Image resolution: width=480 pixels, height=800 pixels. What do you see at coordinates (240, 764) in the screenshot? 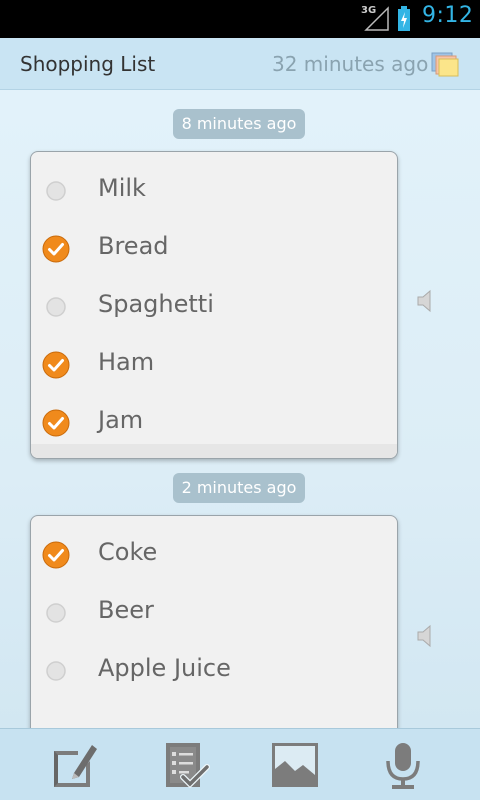
I see `bottom-toolbar` at bounding box center [240, 764].